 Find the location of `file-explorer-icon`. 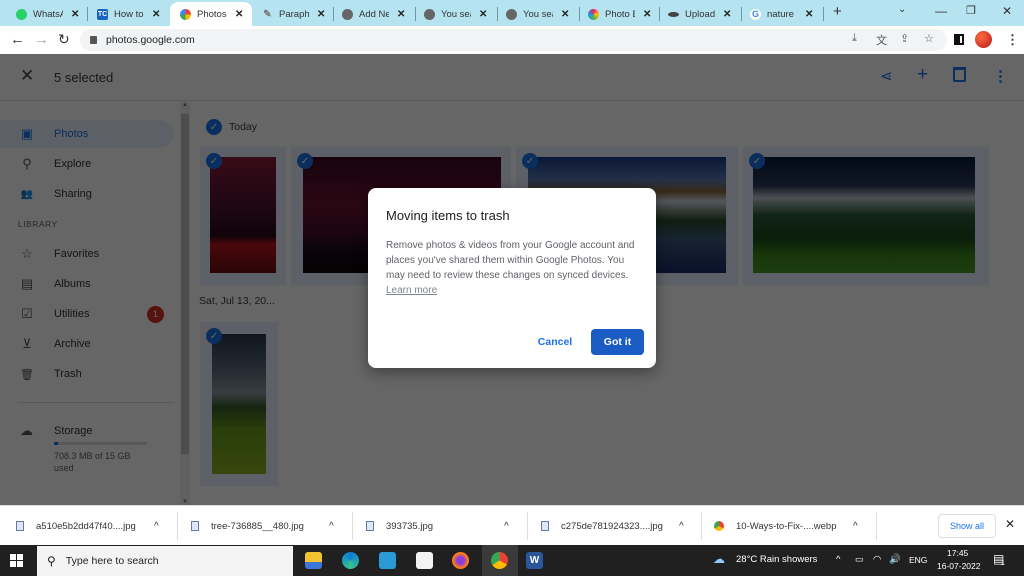

file-explorer-icon is located at coordinates (313, 560).